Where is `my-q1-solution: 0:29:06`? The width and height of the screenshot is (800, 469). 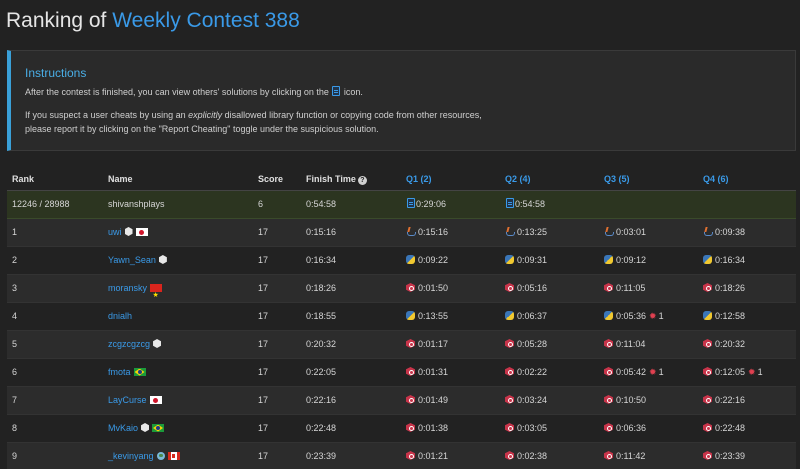
my-q1-solution: 0:29:06 is located at coordinates (426, 204).